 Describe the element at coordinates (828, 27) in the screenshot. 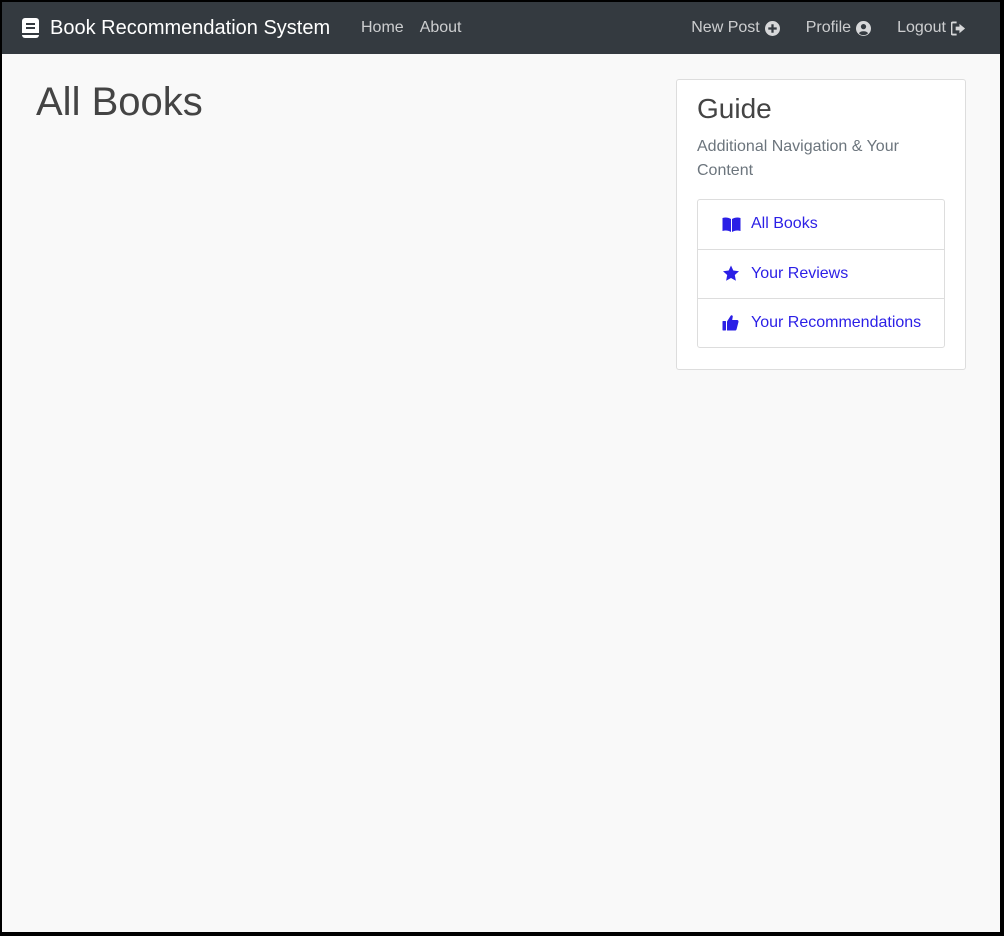

I see `nav-profile-label: Profile` at that location.